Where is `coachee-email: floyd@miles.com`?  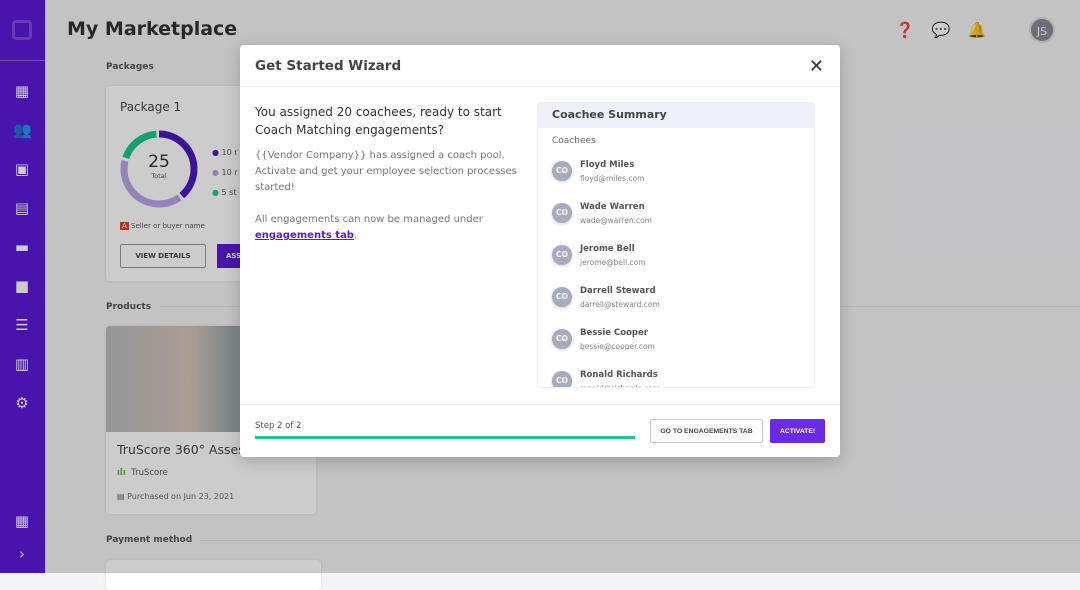
coachee-email: floyd@miles.com is located at coordinates (612, 178).